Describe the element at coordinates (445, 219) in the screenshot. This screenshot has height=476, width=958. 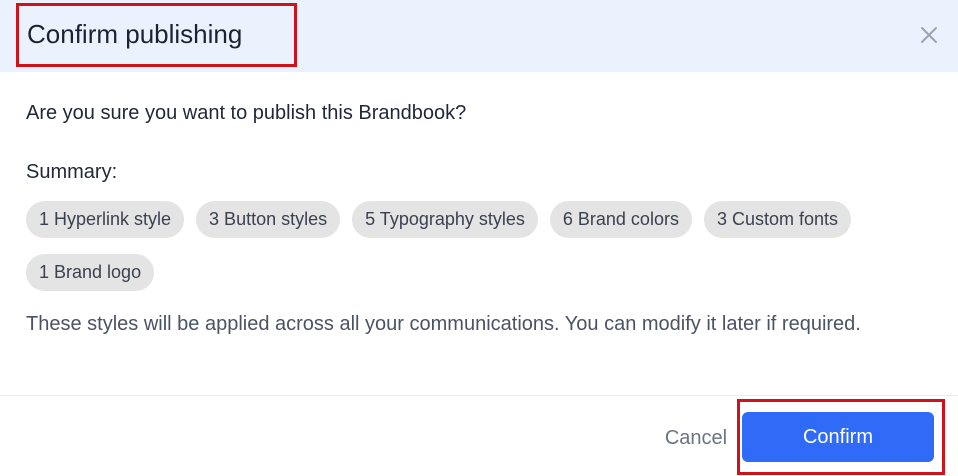
I see `summary-chip-typography-styles: 5 Typography styles` at that location.